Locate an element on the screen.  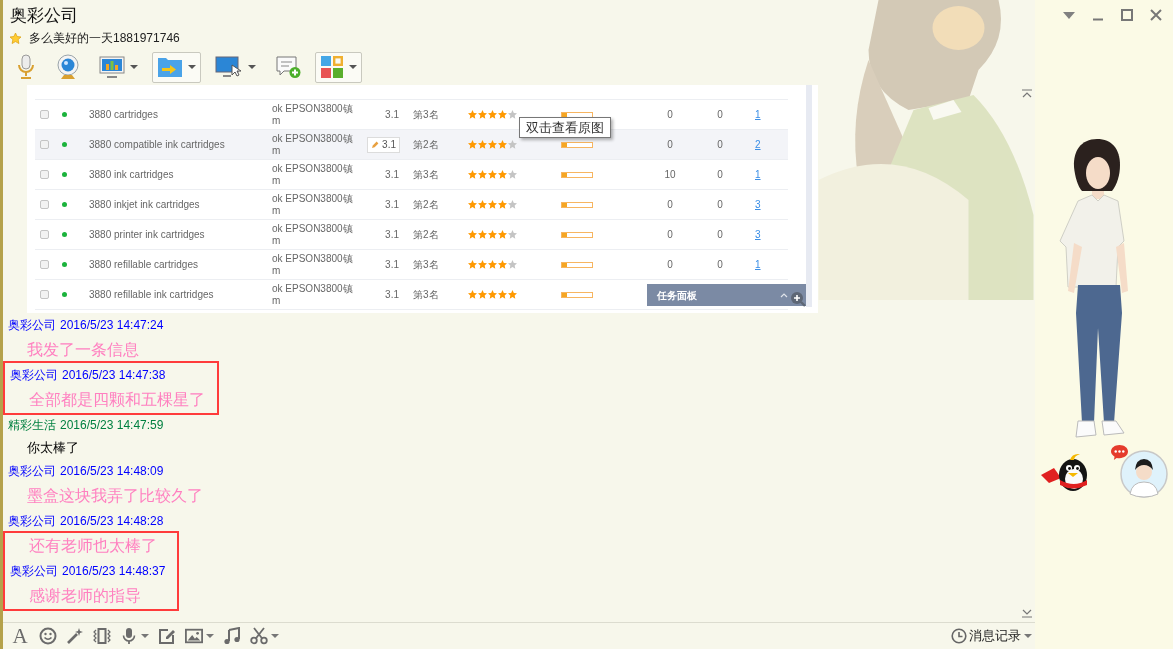
message-text: 感谢老师的指导 is located at coordinates (85, 596).